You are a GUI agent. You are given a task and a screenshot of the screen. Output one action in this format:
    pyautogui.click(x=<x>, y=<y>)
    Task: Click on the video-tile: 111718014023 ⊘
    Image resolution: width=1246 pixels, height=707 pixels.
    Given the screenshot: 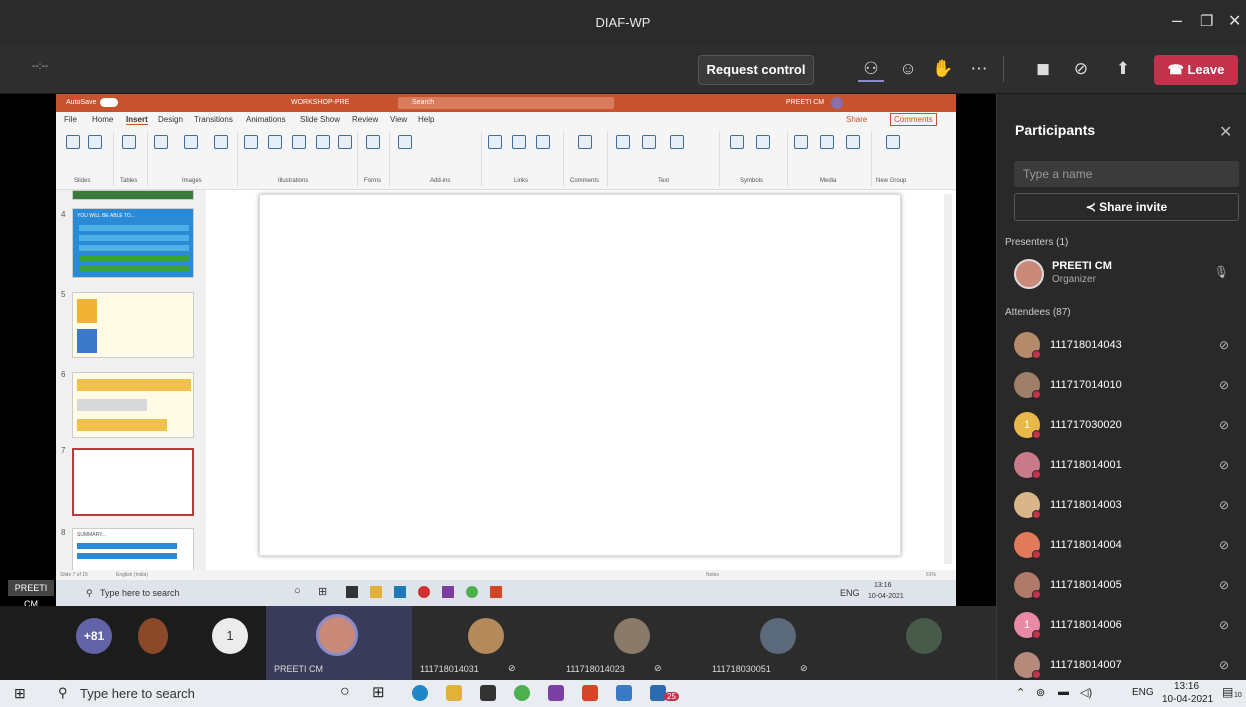 What is the action you would take?
    pyautogui.click(x=631, y=643)
    